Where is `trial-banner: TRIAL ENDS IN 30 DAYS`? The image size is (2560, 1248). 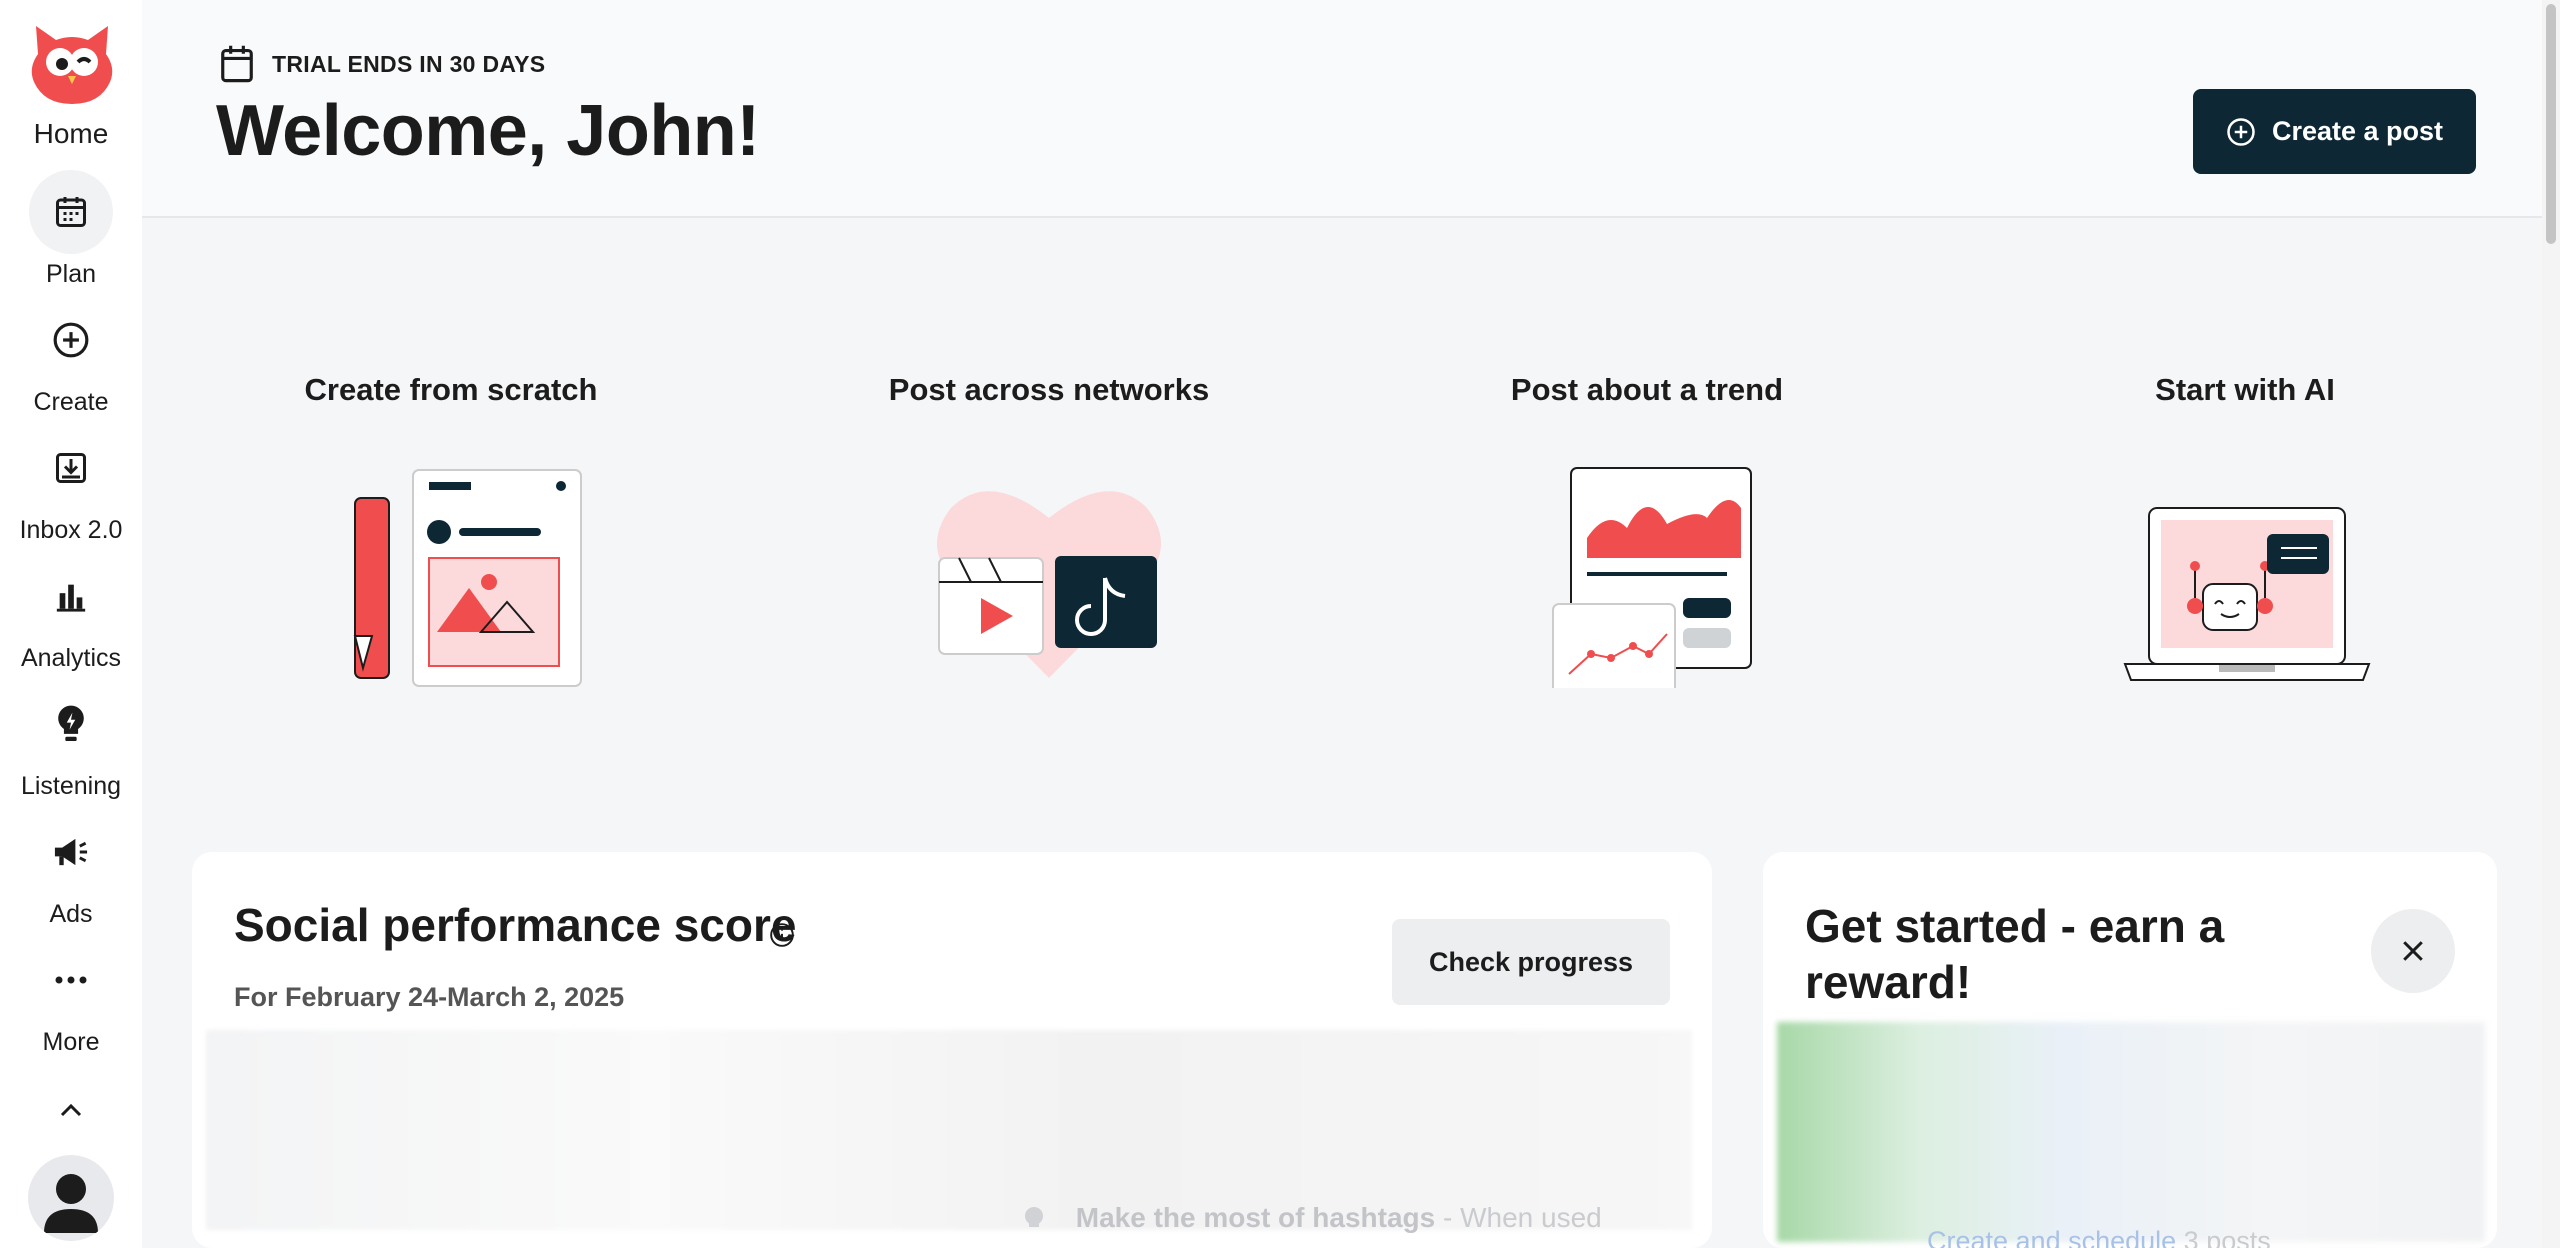
trial-banner: TRIAL ENDS IN 30 DAYS is located at coordinates (381, 64).